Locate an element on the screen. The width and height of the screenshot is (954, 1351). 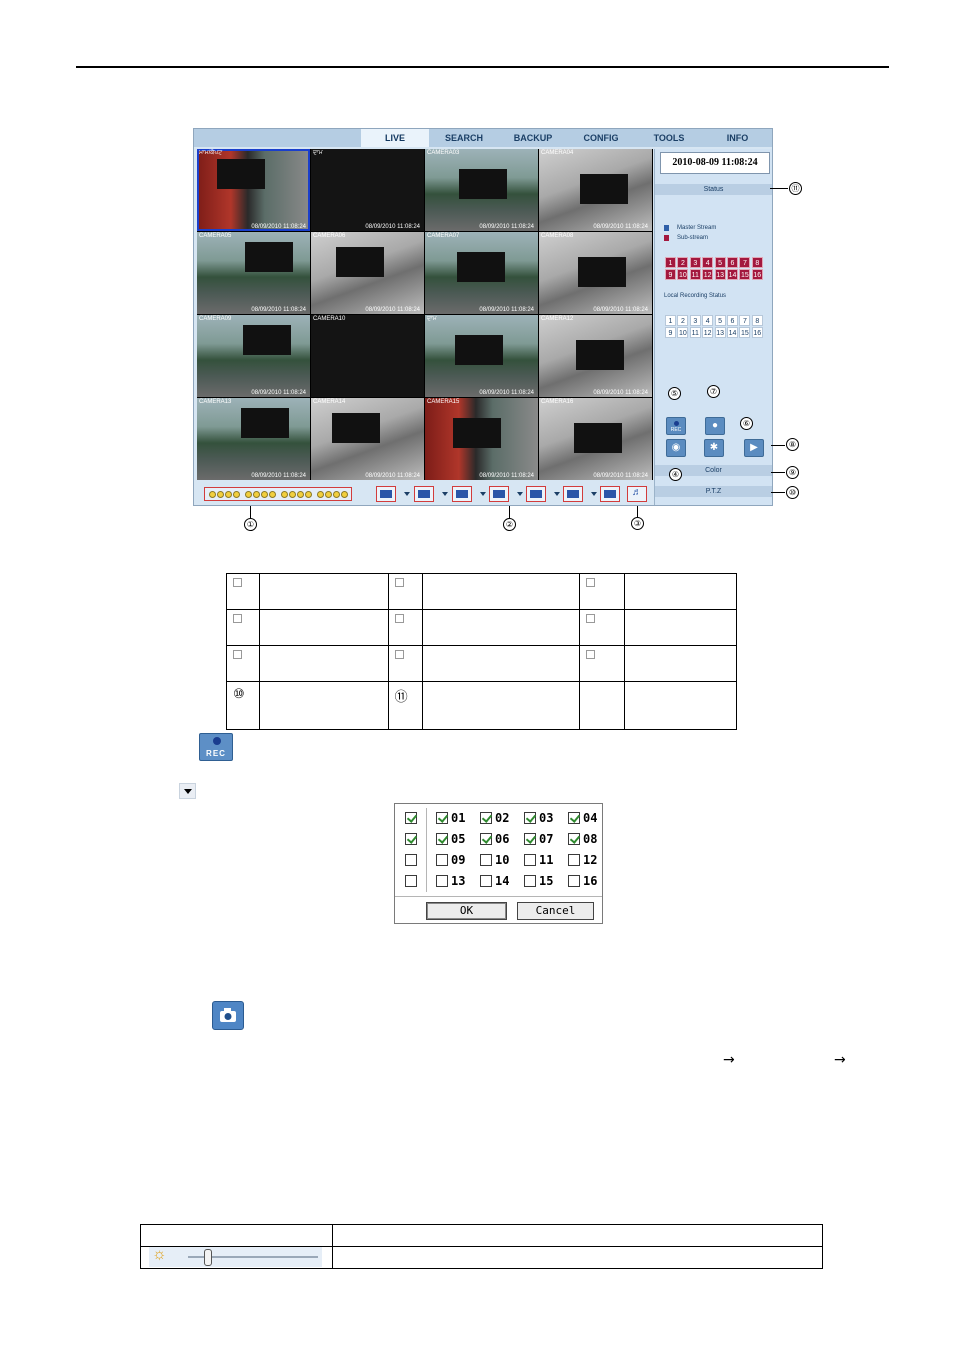
layout-4-button is located at coordinates (424, 494).